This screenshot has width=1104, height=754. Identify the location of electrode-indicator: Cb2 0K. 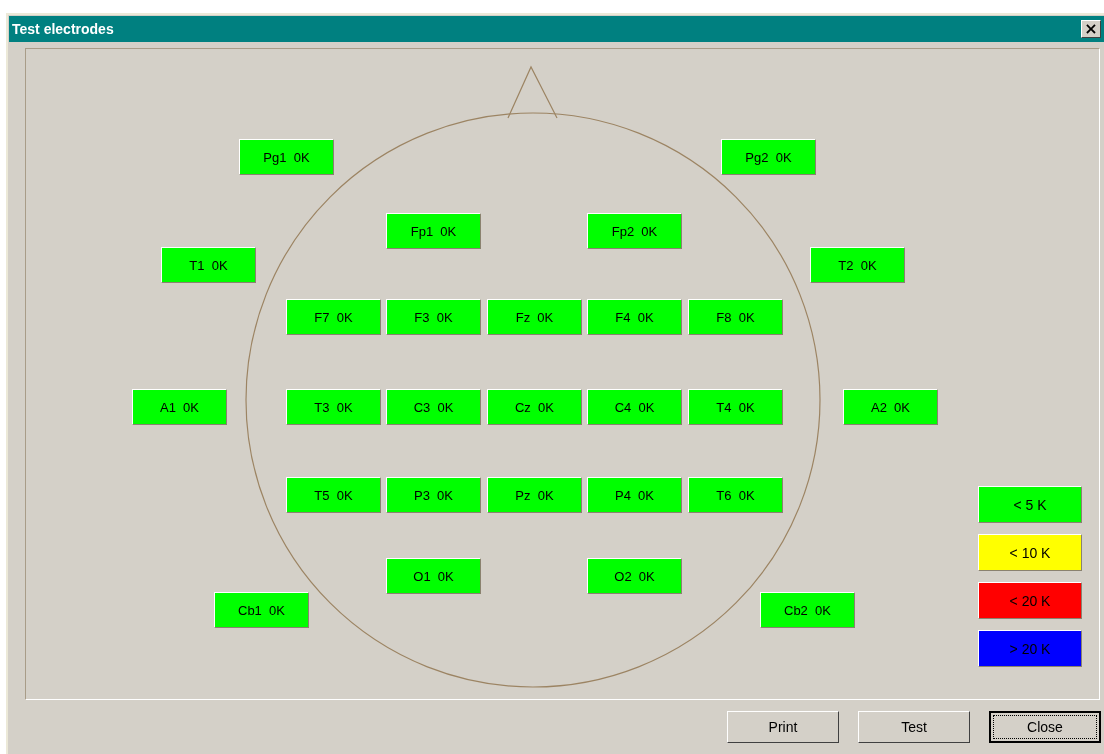
(807, 610).